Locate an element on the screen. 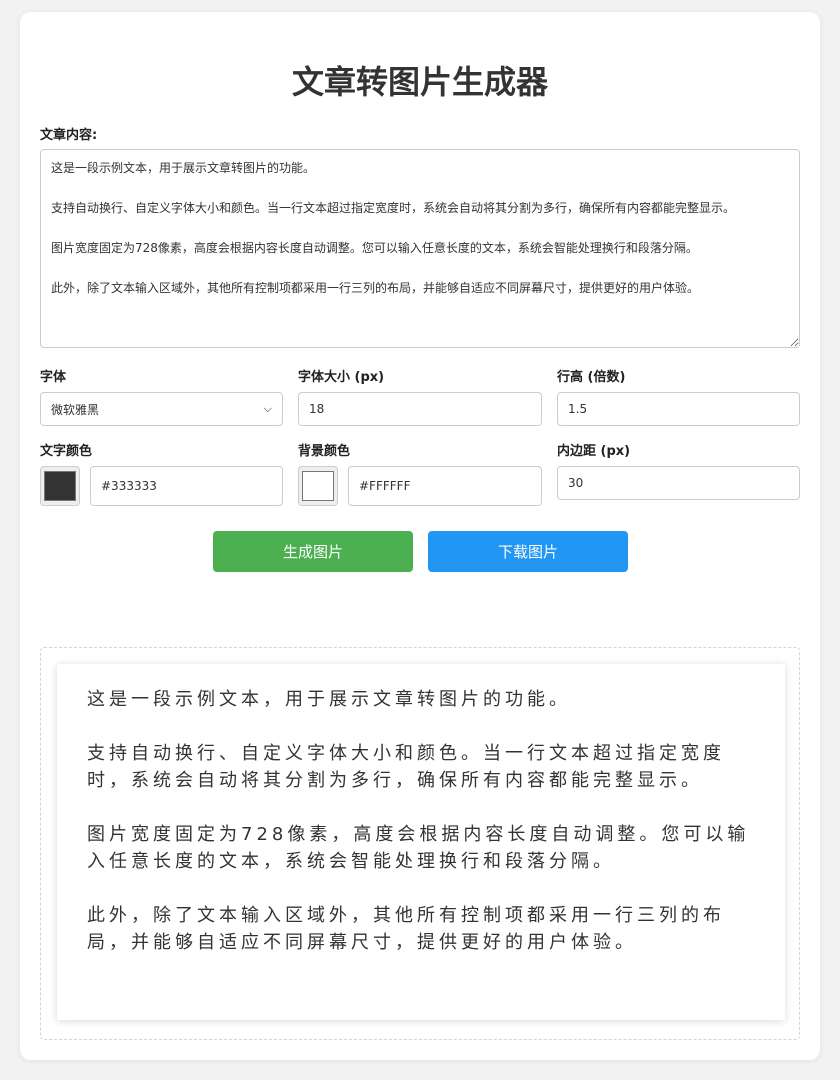 The width and height of the screenshot is (840, 1080). generate-image-button: 生成图片 is located at coordinates (313, 551).